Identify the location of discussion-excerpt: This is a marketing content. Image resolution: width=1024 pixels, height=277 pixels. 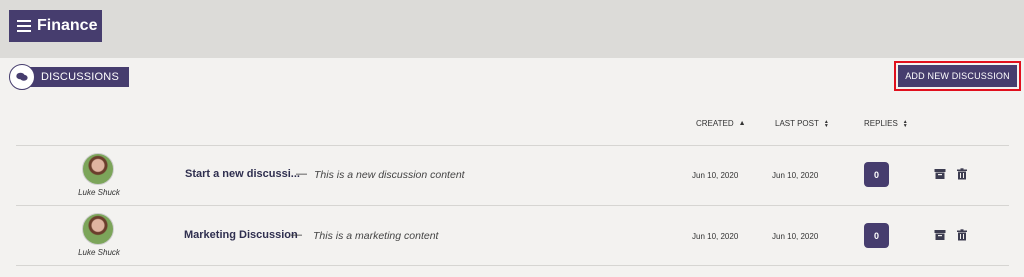
(376, 236).